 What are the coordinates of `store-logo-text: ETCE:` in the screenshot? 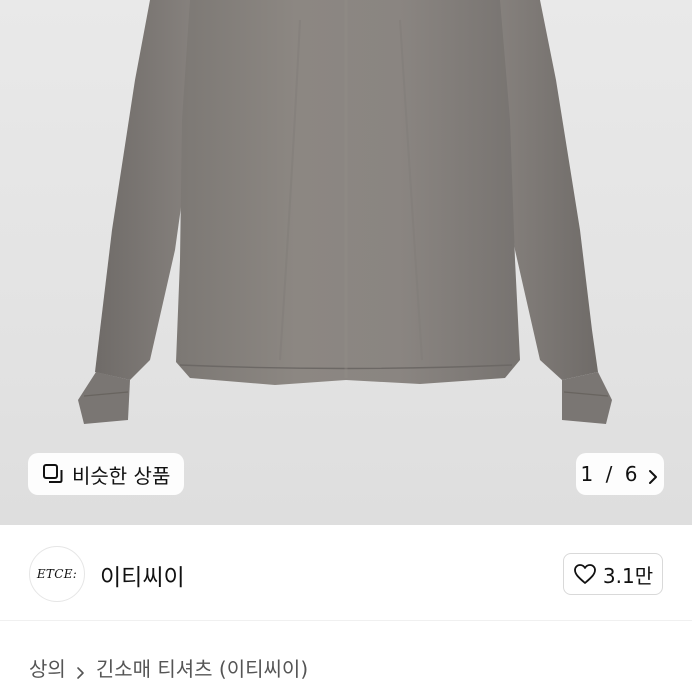 It's located at (57, 574).